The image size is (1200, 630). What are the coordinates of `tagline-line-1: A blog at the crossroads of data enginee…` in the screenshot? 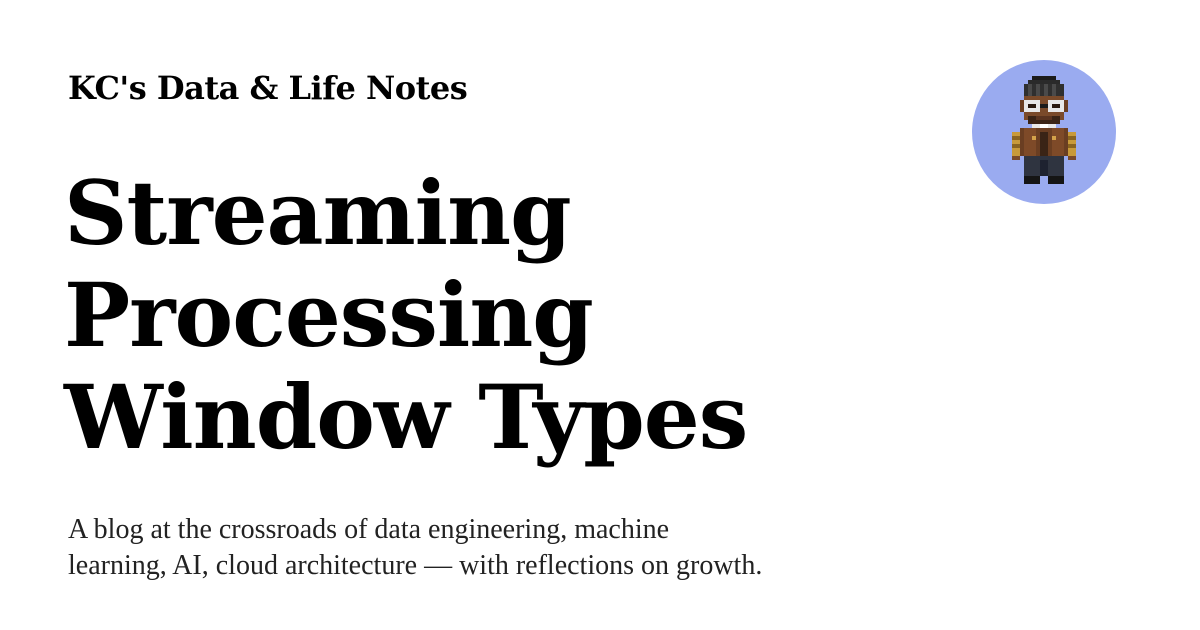 It's located at (369, 529).